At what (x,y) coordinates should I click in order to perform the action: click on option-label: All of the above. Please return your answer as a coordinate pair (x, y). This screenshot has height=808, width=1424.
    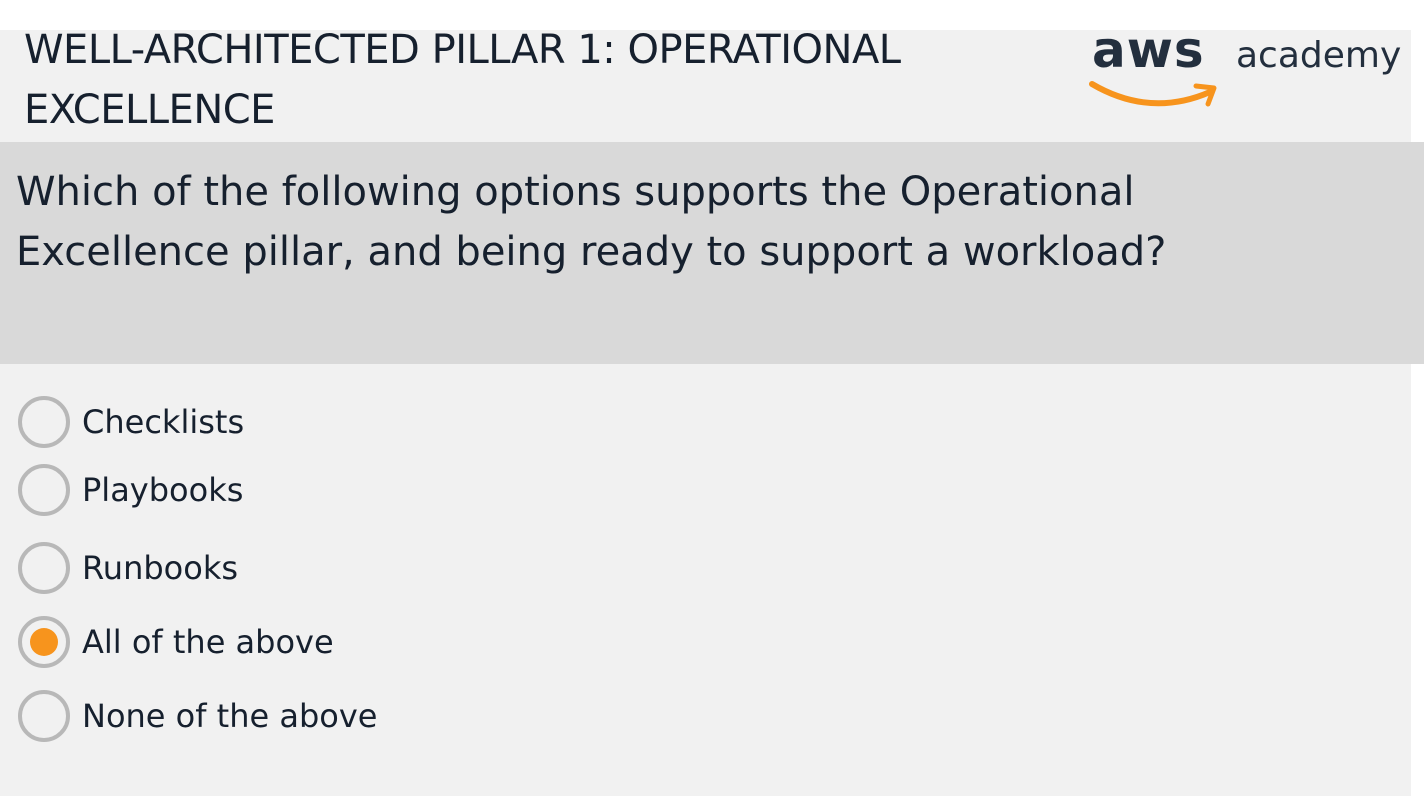
    Looking at the image, I should click on (208, 642).